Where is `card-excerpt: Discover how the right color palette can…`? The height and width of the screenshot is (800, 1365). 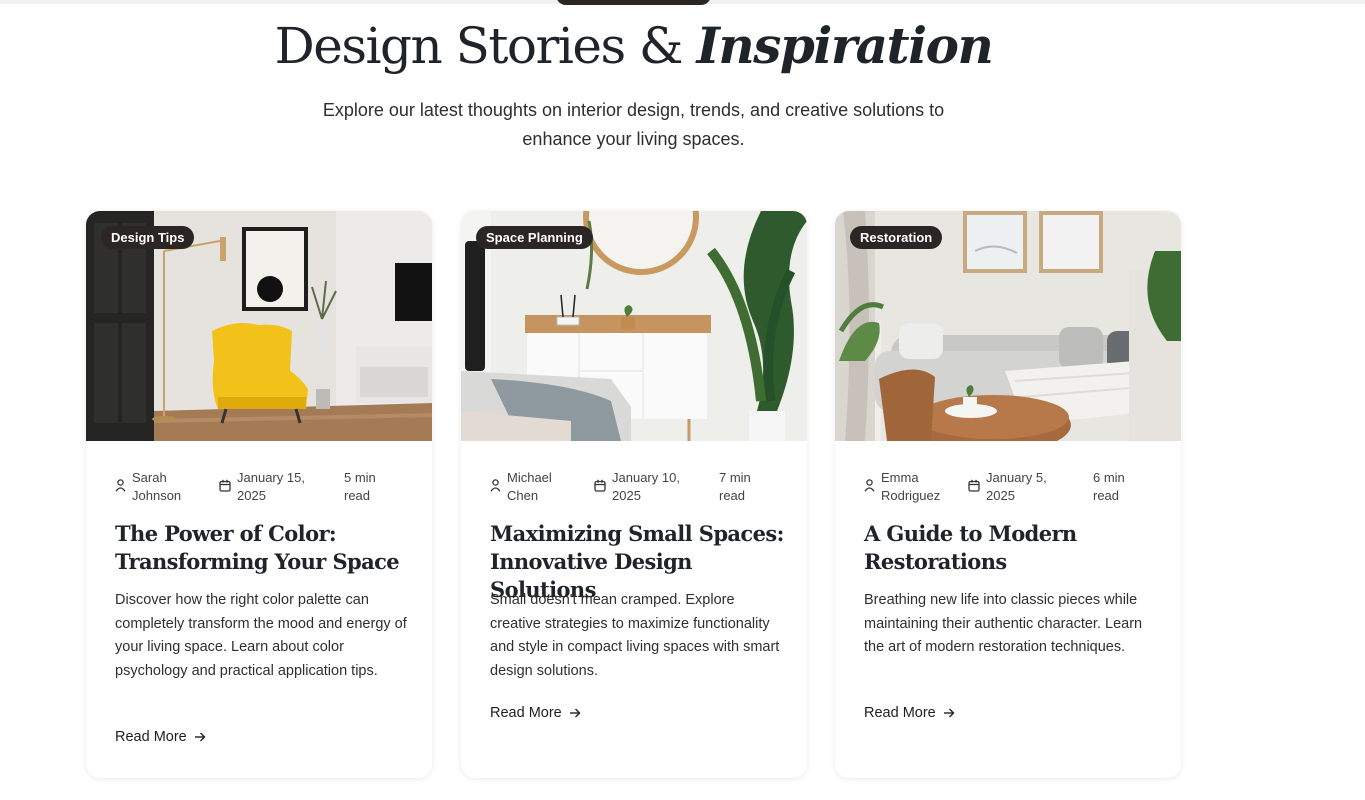 card-excerpt: Discover how the right color palette can… is located at coordinates (261, 635).